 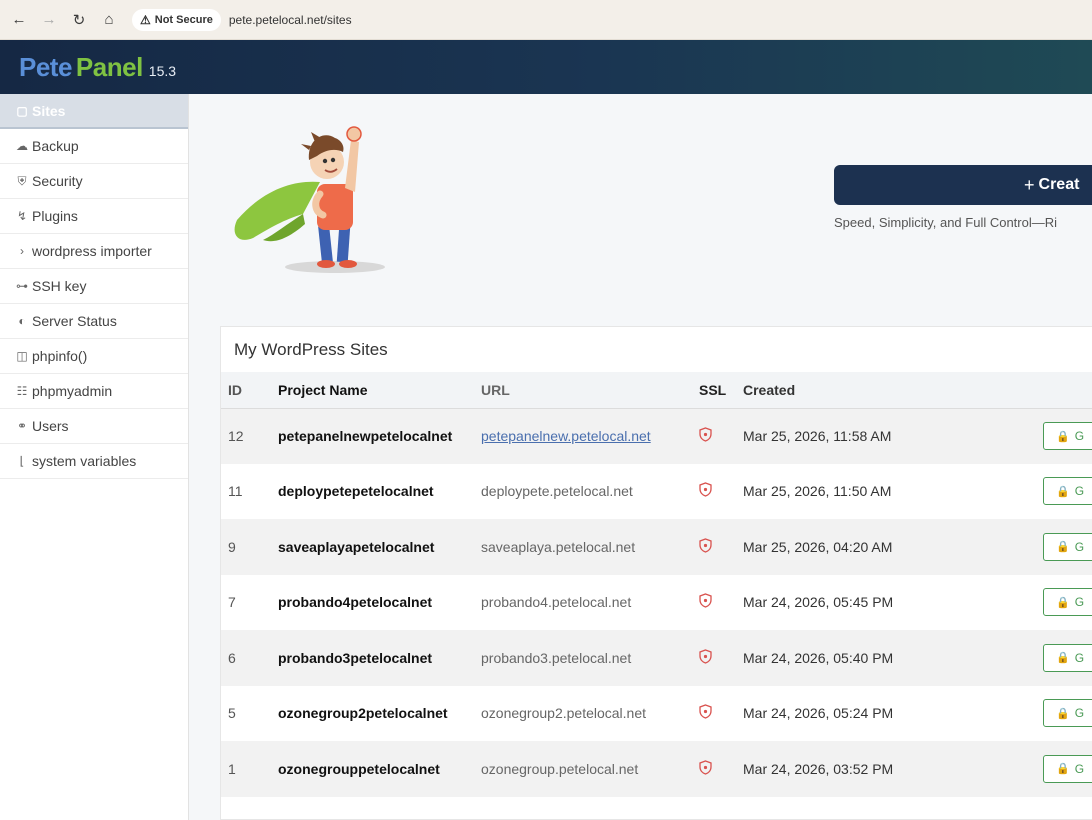 What do you see at coordinates (94, 286) in the screenshot?
I see `sidebar-item-ssh-key: ⊶ SSH key` at bounding box center [94, 286].